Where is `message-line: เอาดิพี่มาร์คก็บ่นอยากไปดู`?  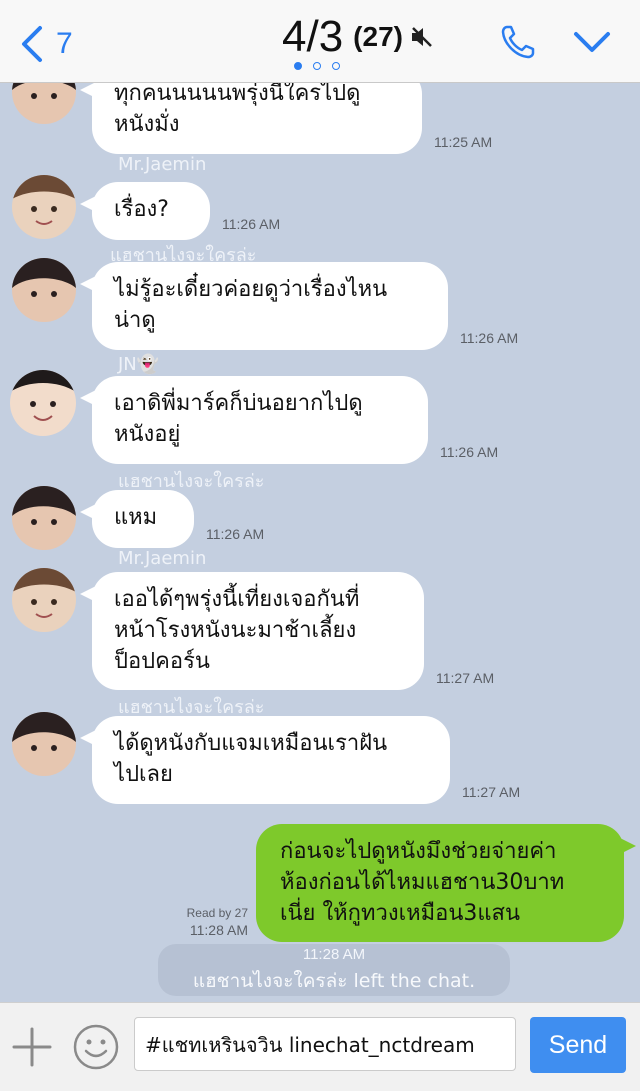
message-line: เอาดิพี่มาร์คก็บ่นอยากไปดู is located at coordinates (238, 403).